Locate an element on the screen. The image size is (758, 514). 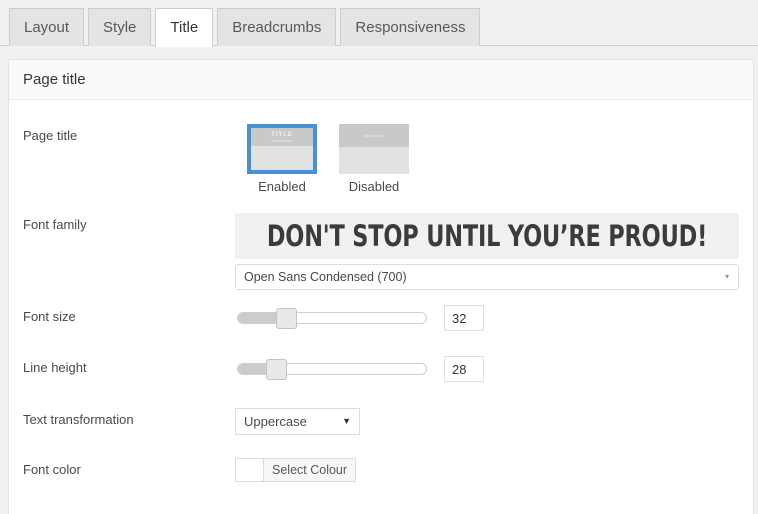
row-font-size: Font size 32 is located at coordinates (381, 320).